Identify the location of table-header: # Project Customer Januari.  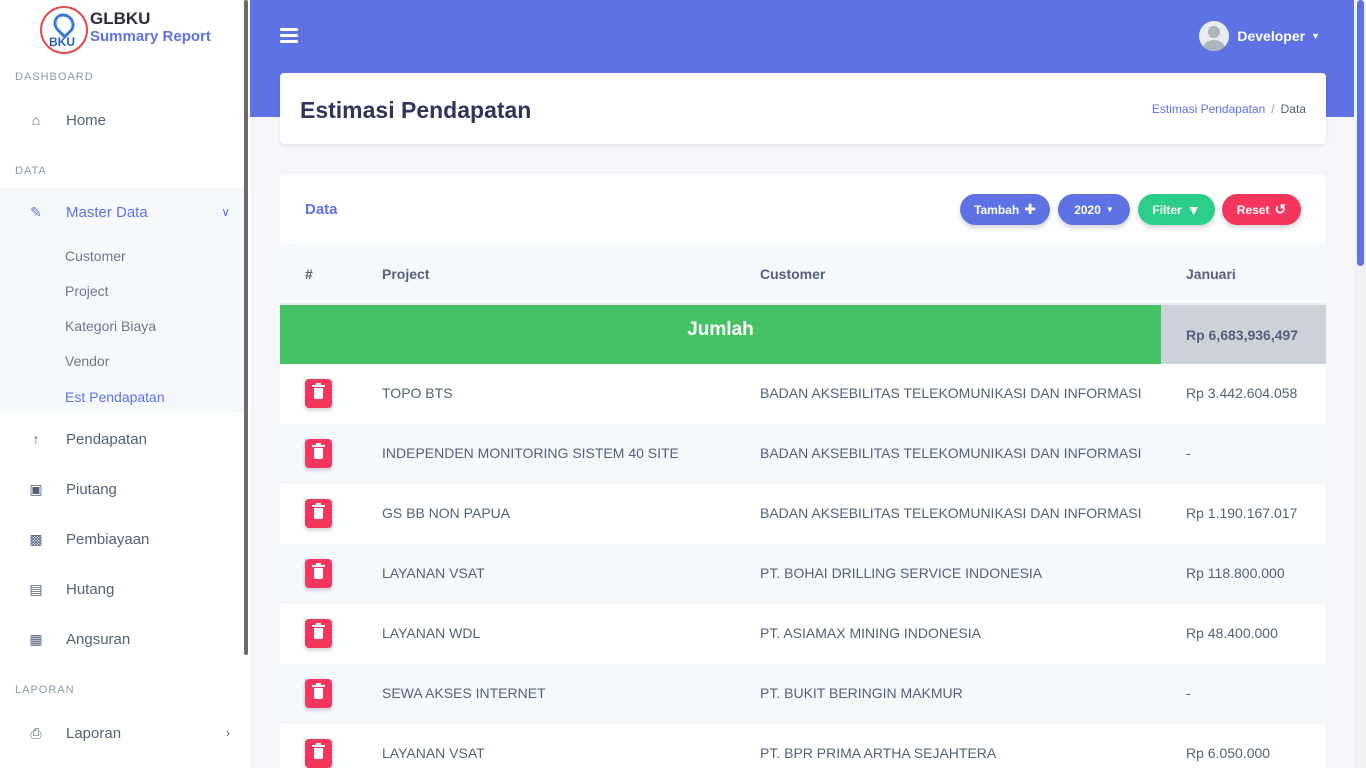
(803, 274).